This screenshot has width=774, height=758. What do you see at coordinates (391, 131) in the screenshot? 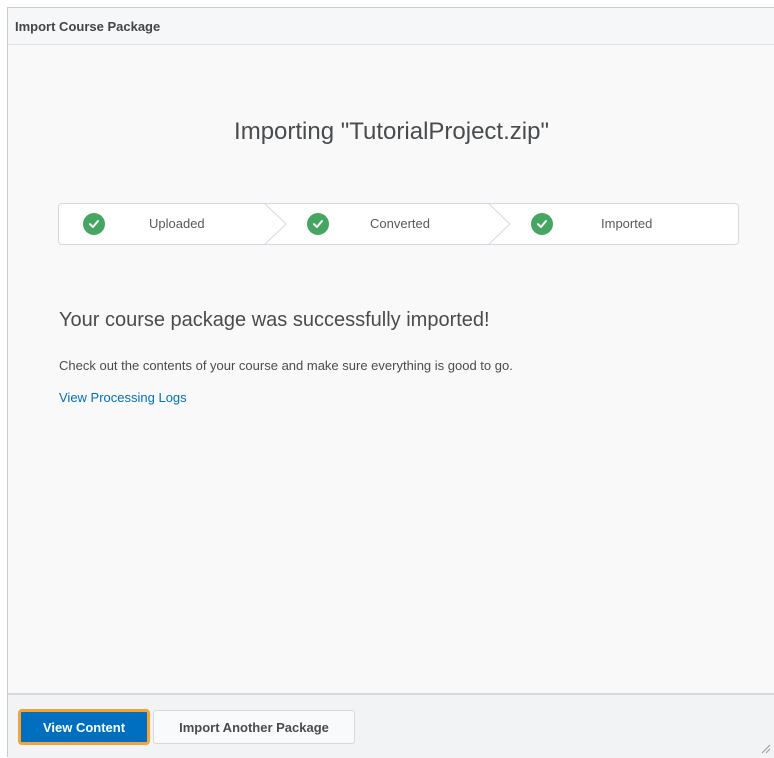
I see `import-heading: Importing "TutorialProject.zip"` at bounding box center [391, 131].